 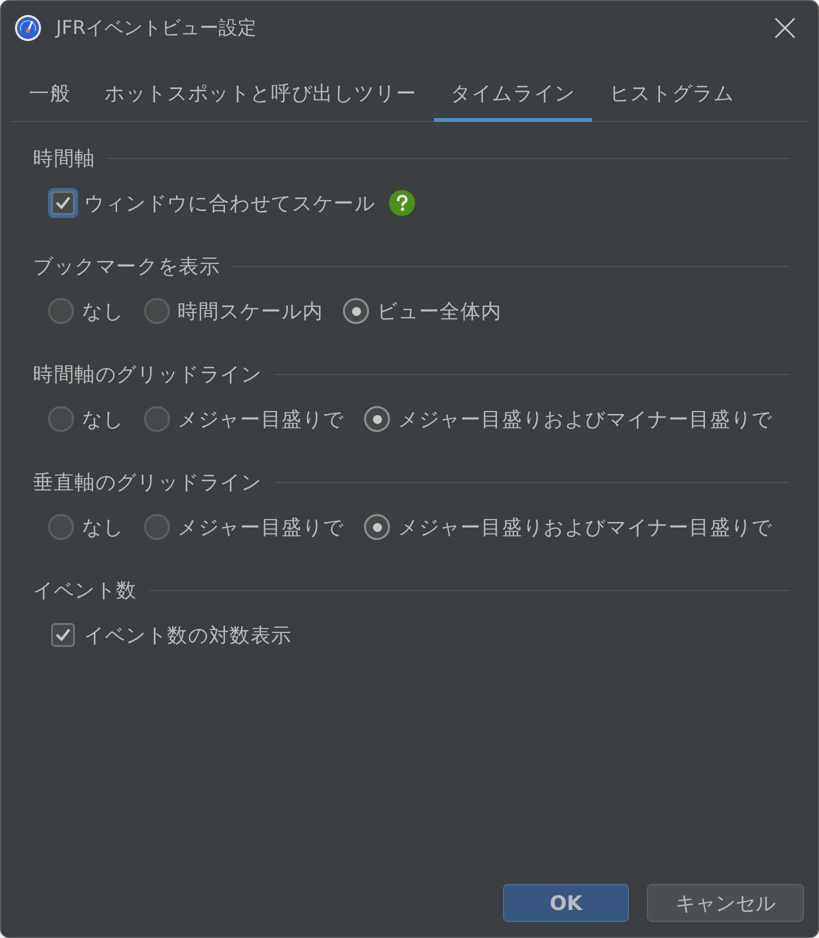 What do you see at coordinates (85, 590) in the screenshot?
I see `section-heading: イベント数` at bounding box center [85, 590].